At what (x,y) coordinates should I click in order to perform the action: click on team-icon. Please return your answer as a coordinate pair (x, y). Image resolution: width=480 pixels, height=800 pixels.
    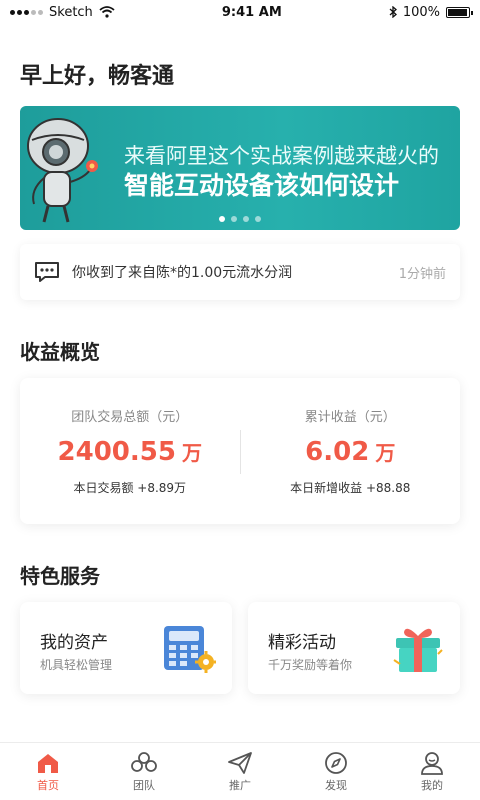
    Looking at the image, I should click on (144, 761).